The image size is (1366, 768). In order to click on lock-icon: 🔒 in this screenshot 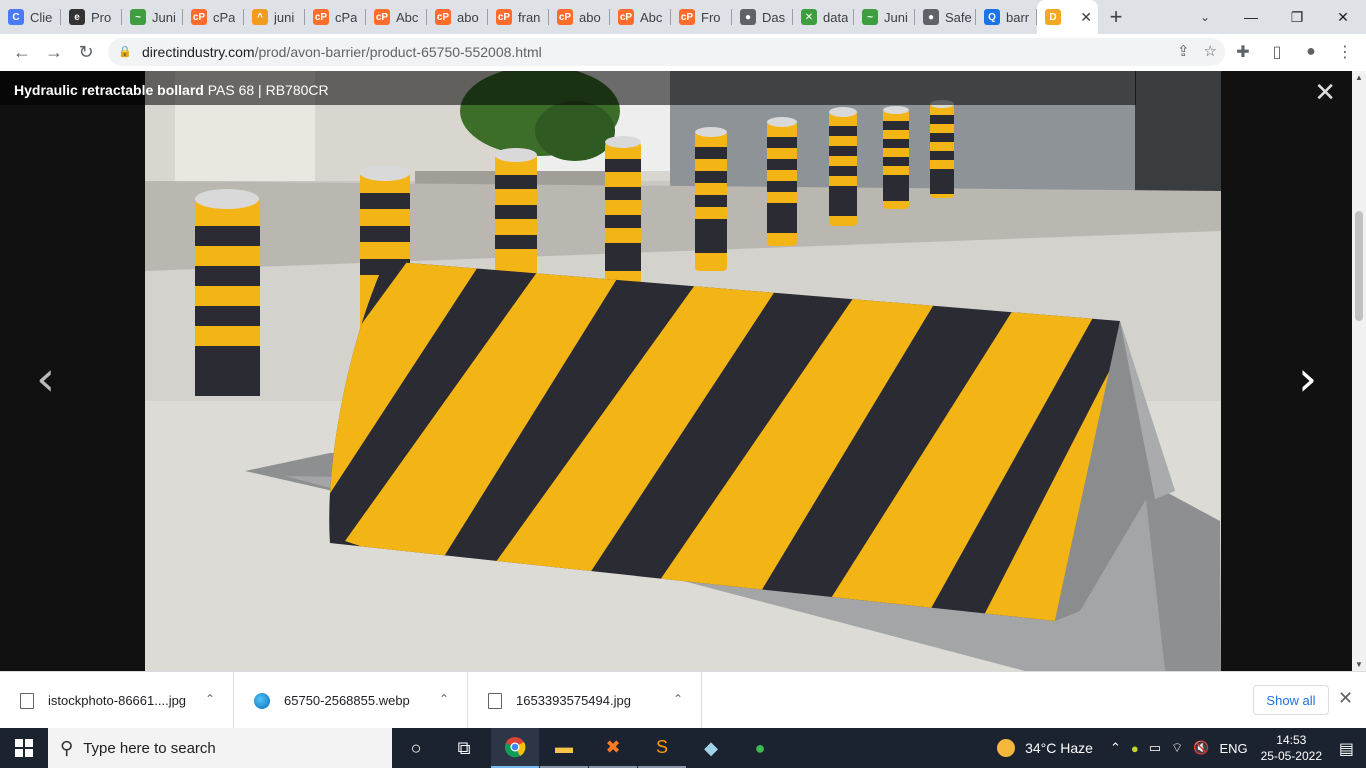, I will do `click(125, 52)`.